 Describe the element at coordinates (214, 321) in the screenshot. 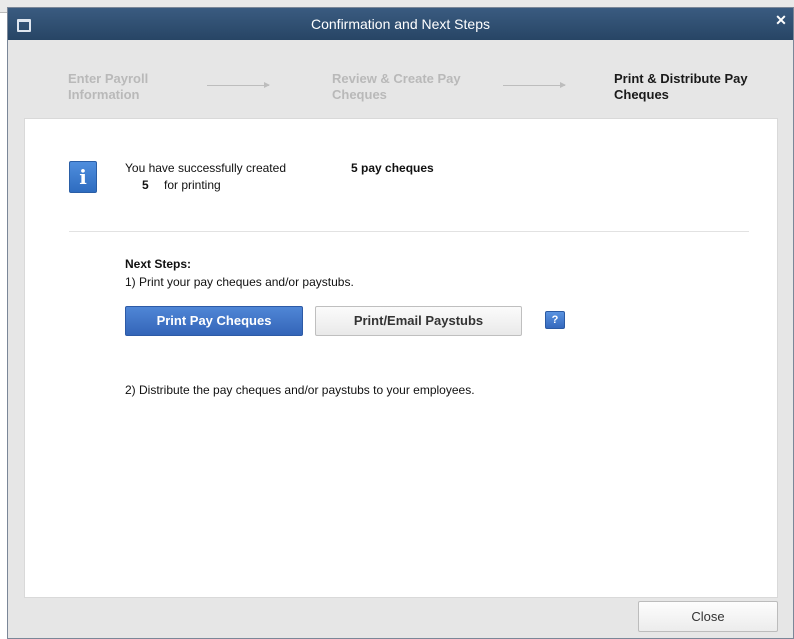

I see `print-pay-cheques-button: Print Pay Cheques` at that location.